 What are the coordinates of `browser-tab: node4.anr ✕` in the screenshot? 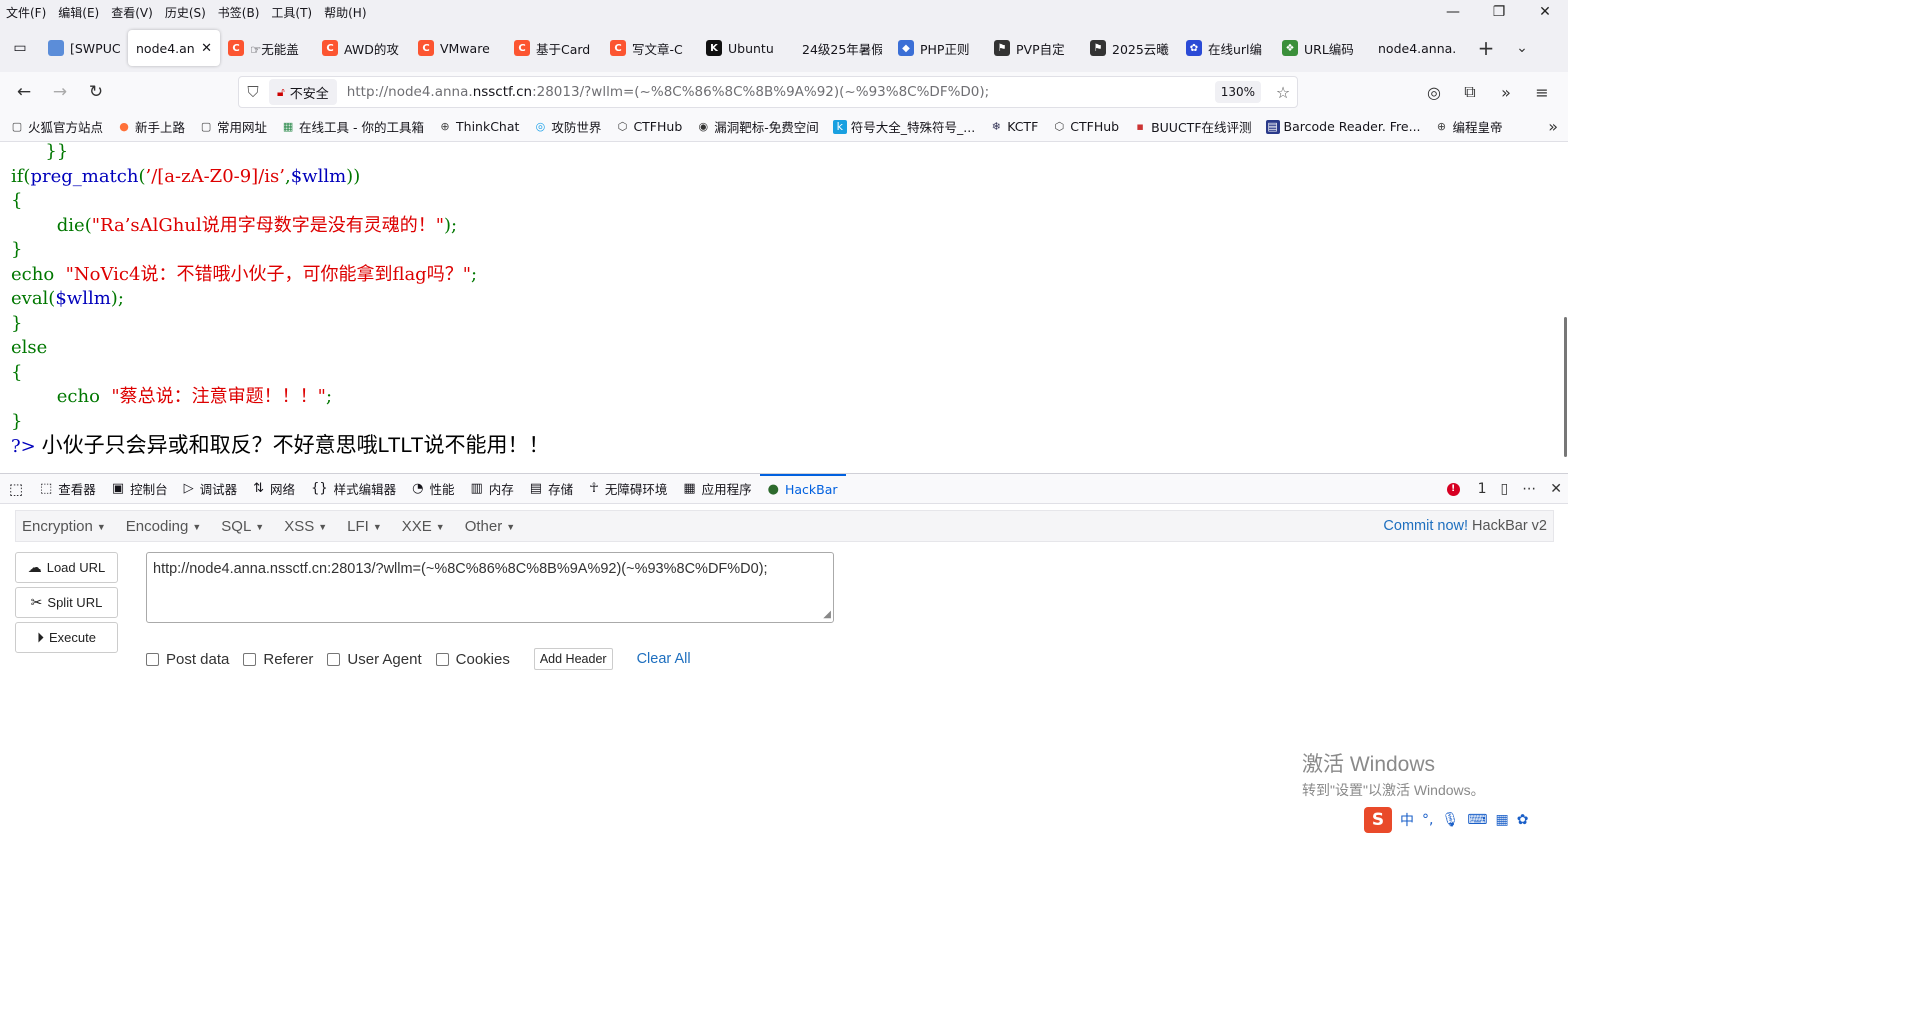 It's located at (174, 48).